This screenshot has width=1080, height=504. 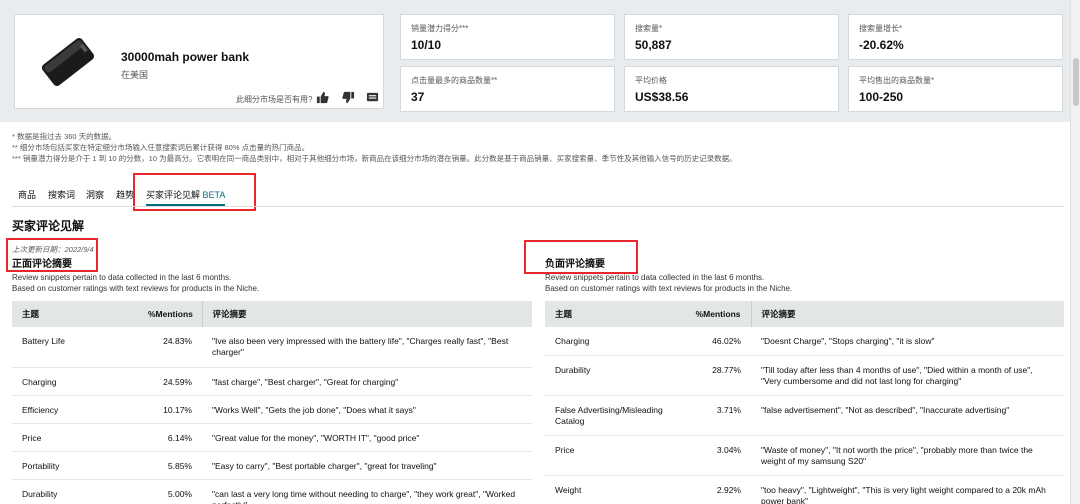 I want to click on mentions-cell: 10.17%, so click(x=170, y=409).